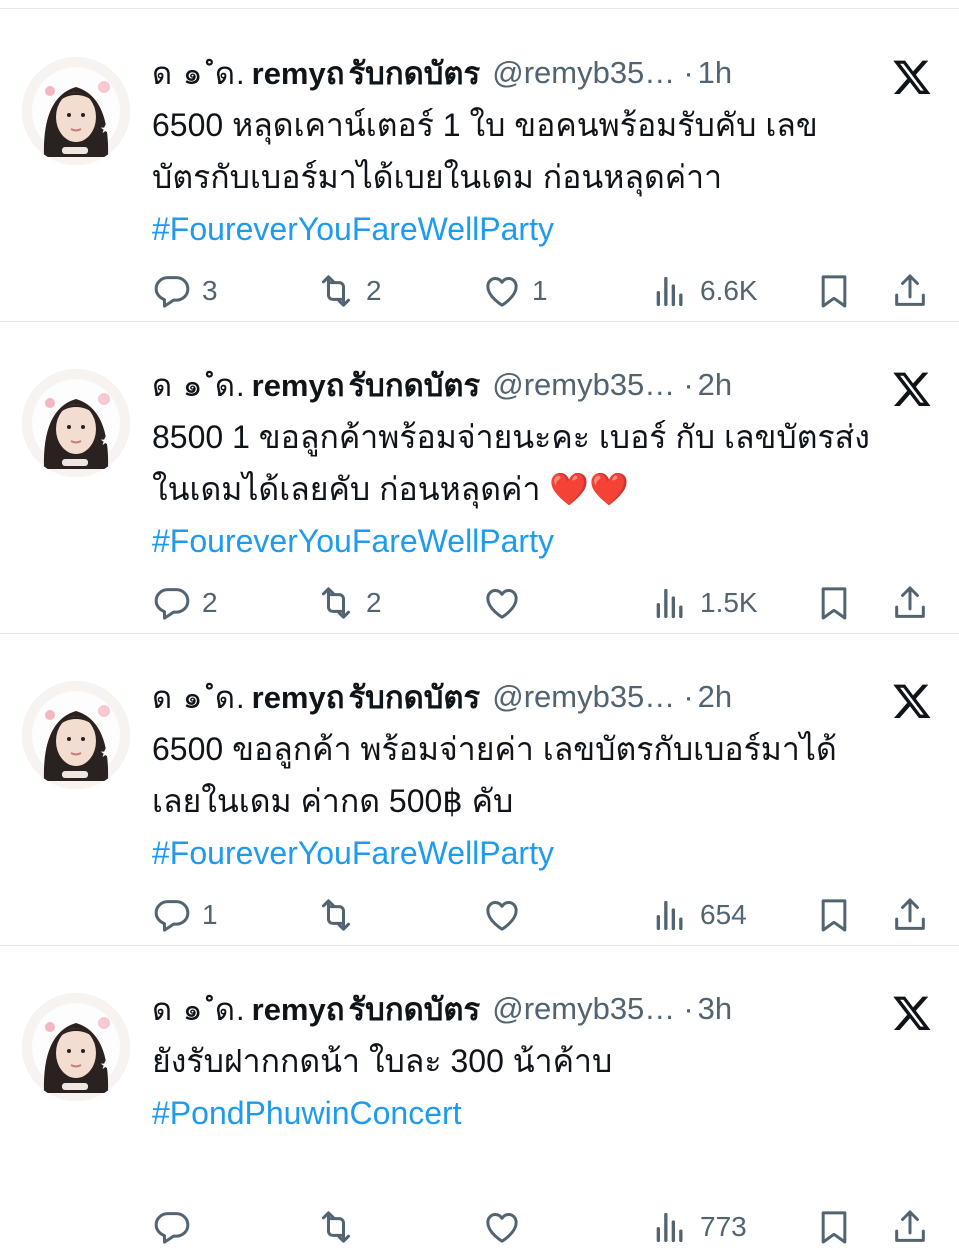 The width and height of the screenshot is (959, 1257). I want to click on views-button: 773, so click(698, 1227).